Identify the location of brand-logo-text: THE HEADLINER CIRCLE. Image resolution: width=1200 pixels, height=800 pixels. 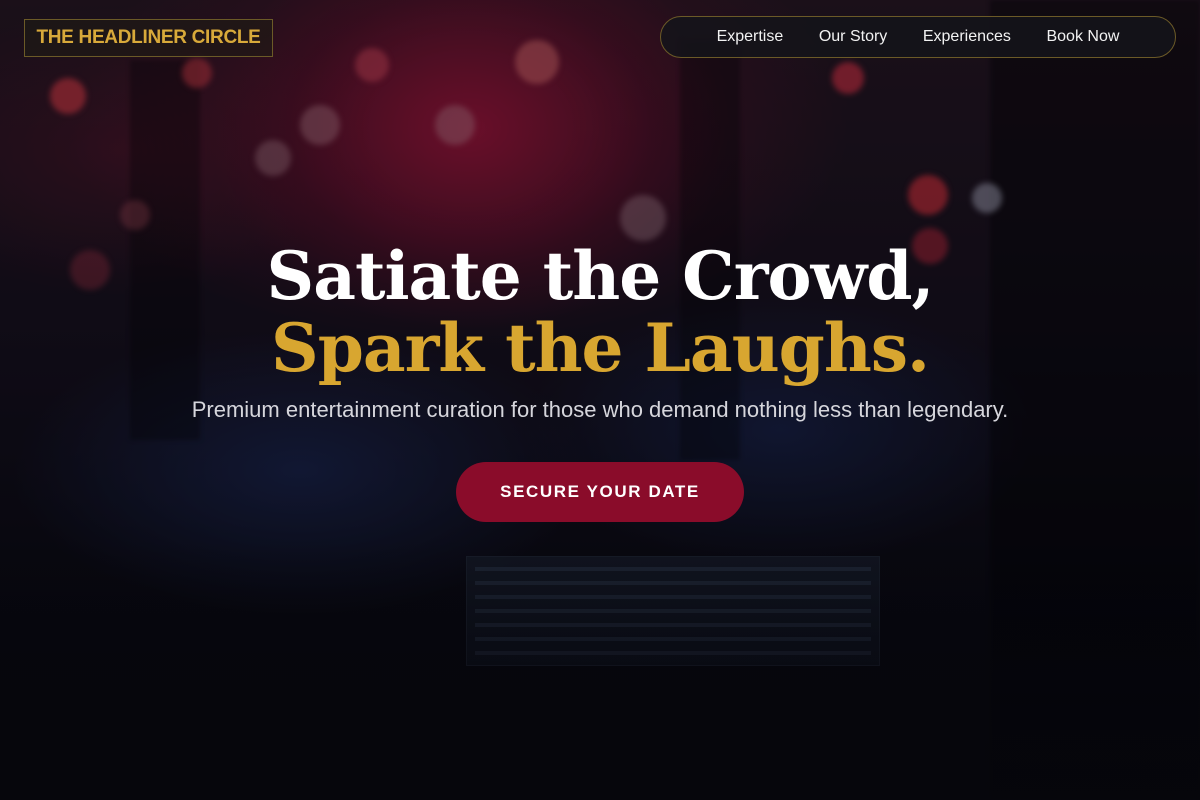
(148, 37).